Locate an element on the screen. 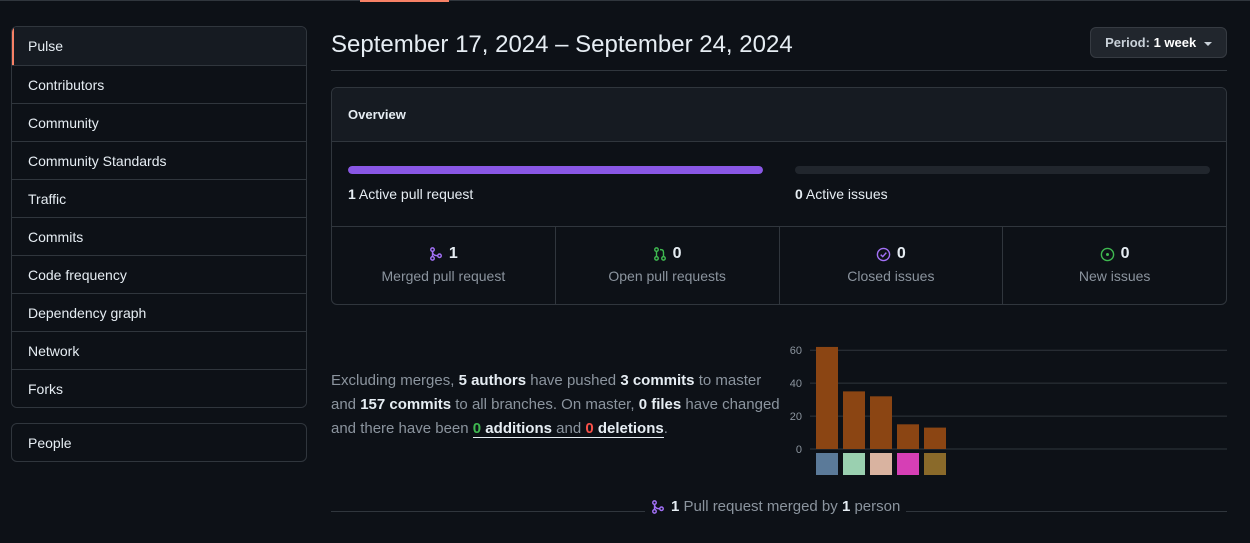 This screenshot has width=1250, height=543. summary-text: and is located at coordinates (568, 428).